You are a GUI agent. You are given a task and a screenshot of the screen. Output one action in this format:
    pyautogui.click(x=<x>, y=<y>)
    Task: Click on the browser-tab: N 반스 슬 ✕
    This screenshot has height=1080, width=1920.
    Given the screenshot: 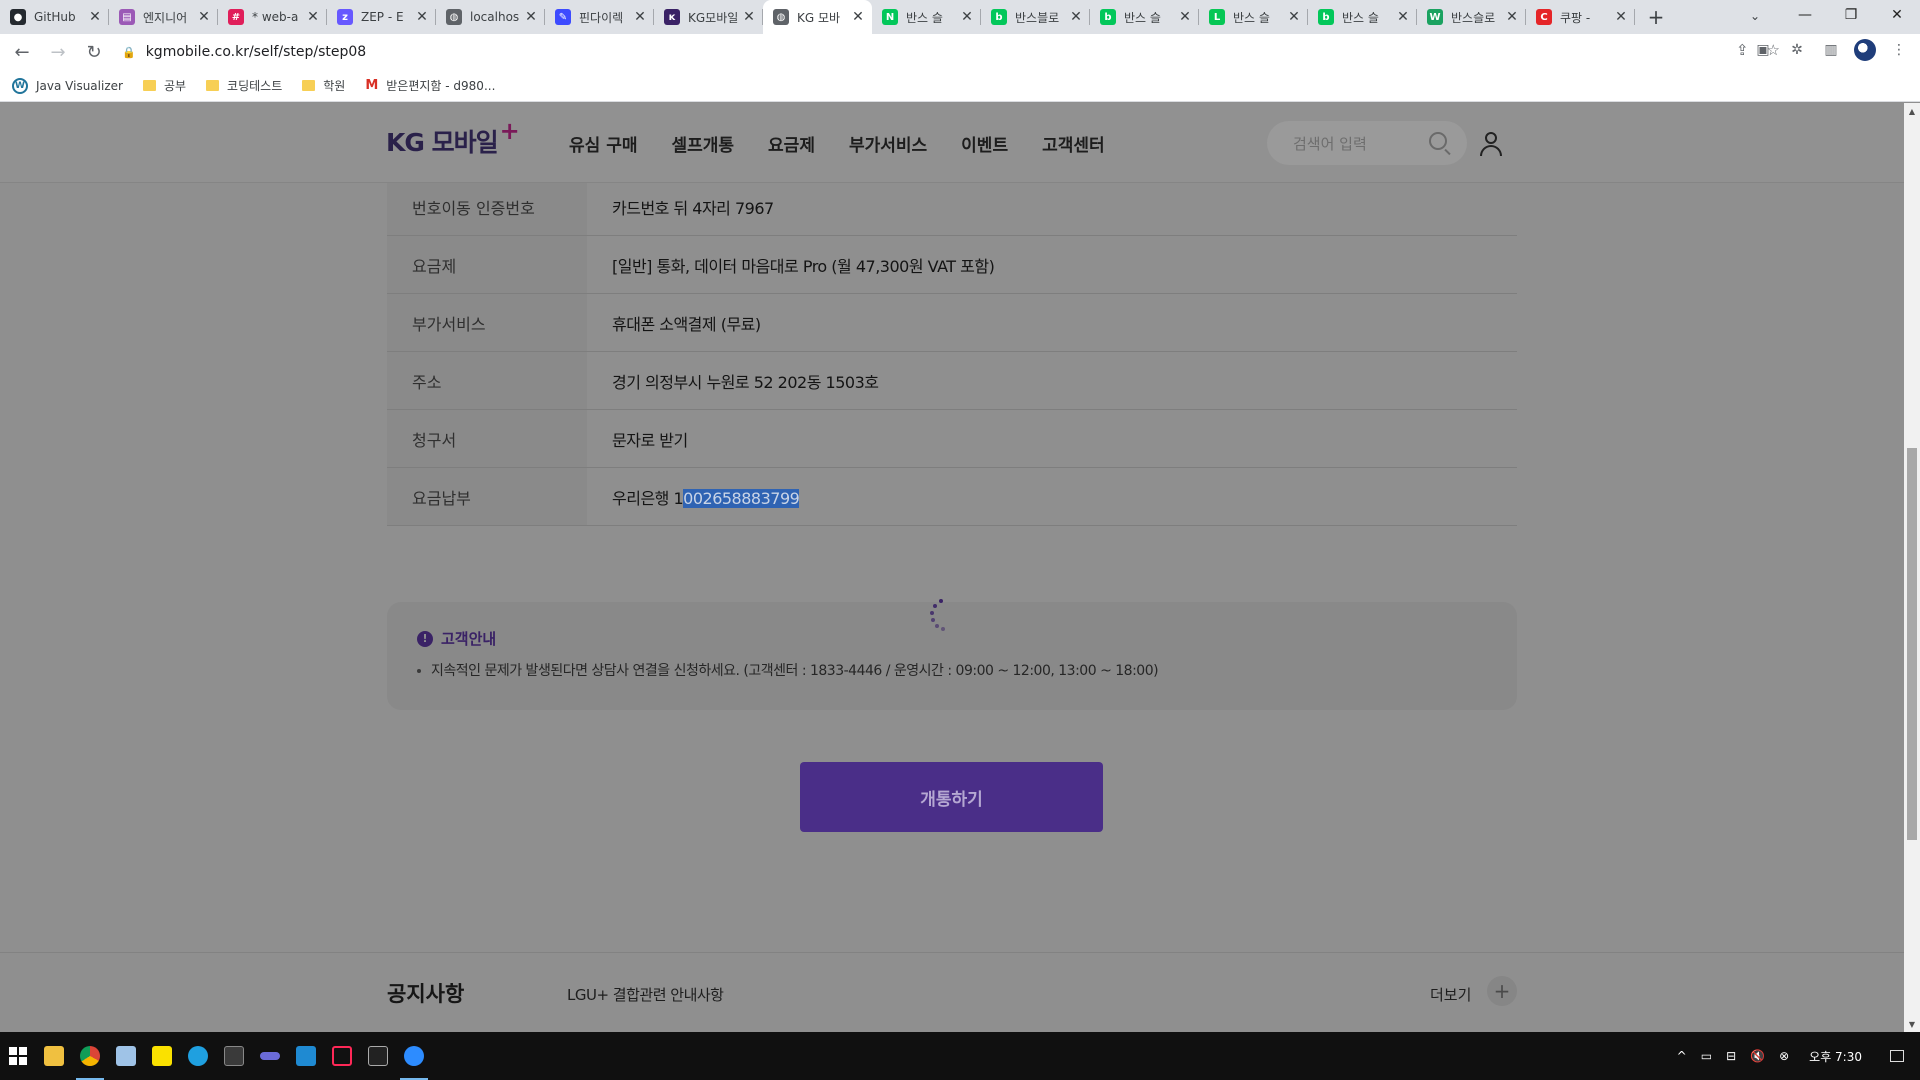 What is the action you would take?
    pyautogui.click(x=926, y=17)
    